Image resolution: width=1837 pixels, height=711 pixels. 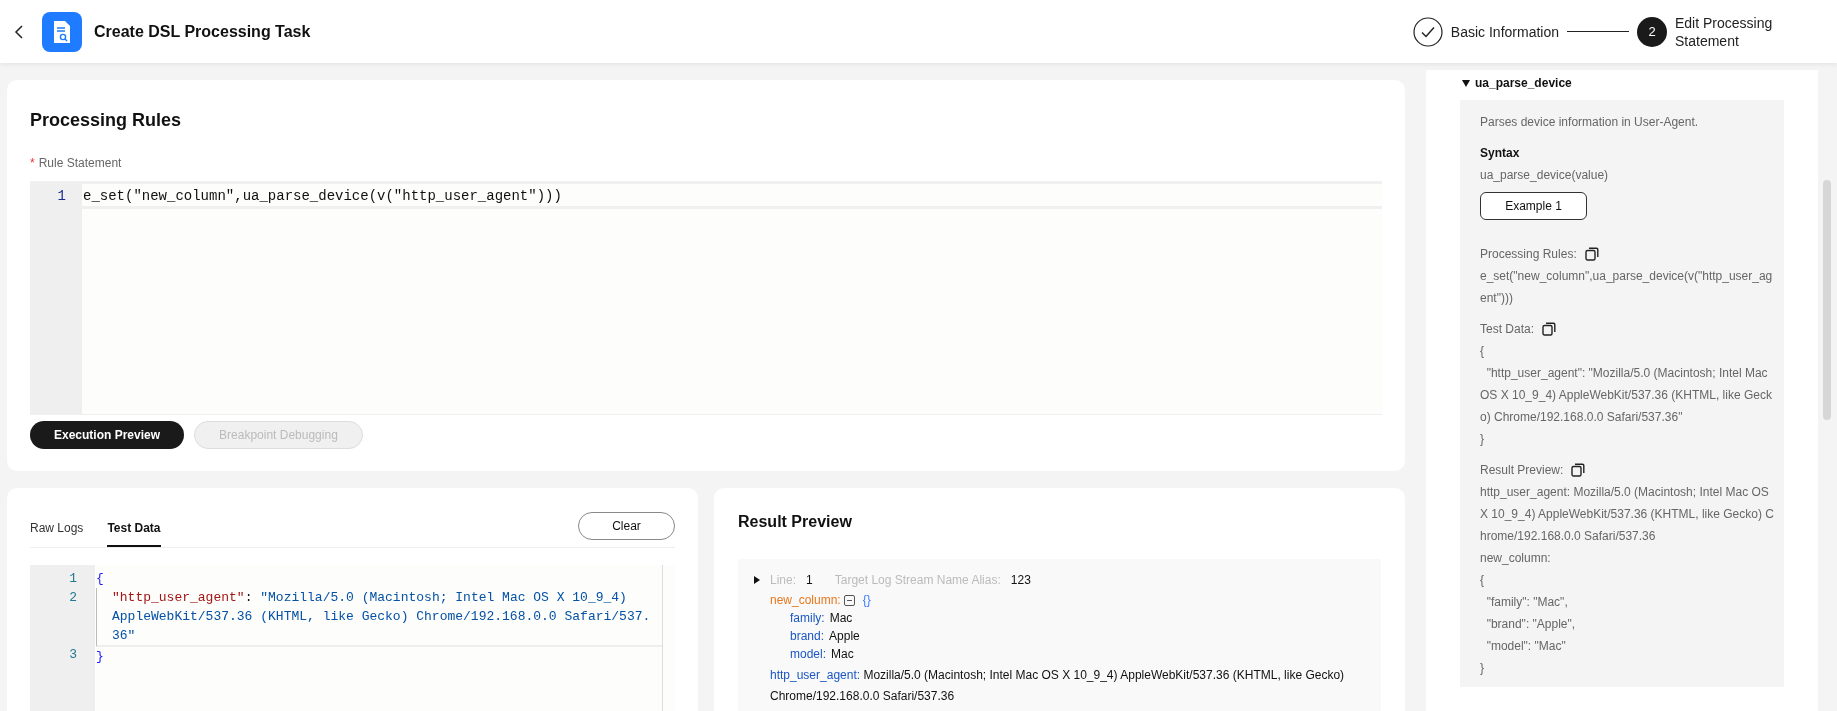 What do you see at coordinates (1466, 83) in the screenshot?
I see `caret-down-icon` at bounding box center [1466, 83].